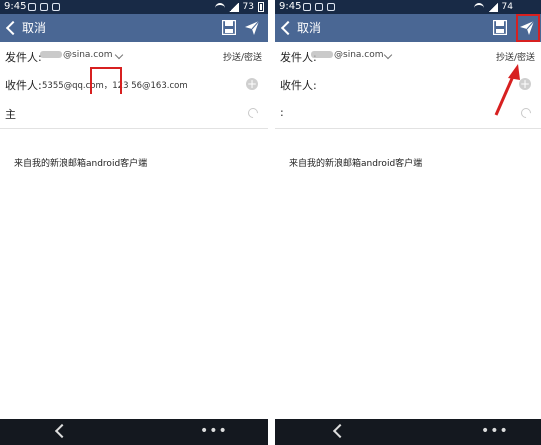  Describe the element at coordinates (408, 84) in the screenshot. I see `to-row: 收件人: +` at that location.